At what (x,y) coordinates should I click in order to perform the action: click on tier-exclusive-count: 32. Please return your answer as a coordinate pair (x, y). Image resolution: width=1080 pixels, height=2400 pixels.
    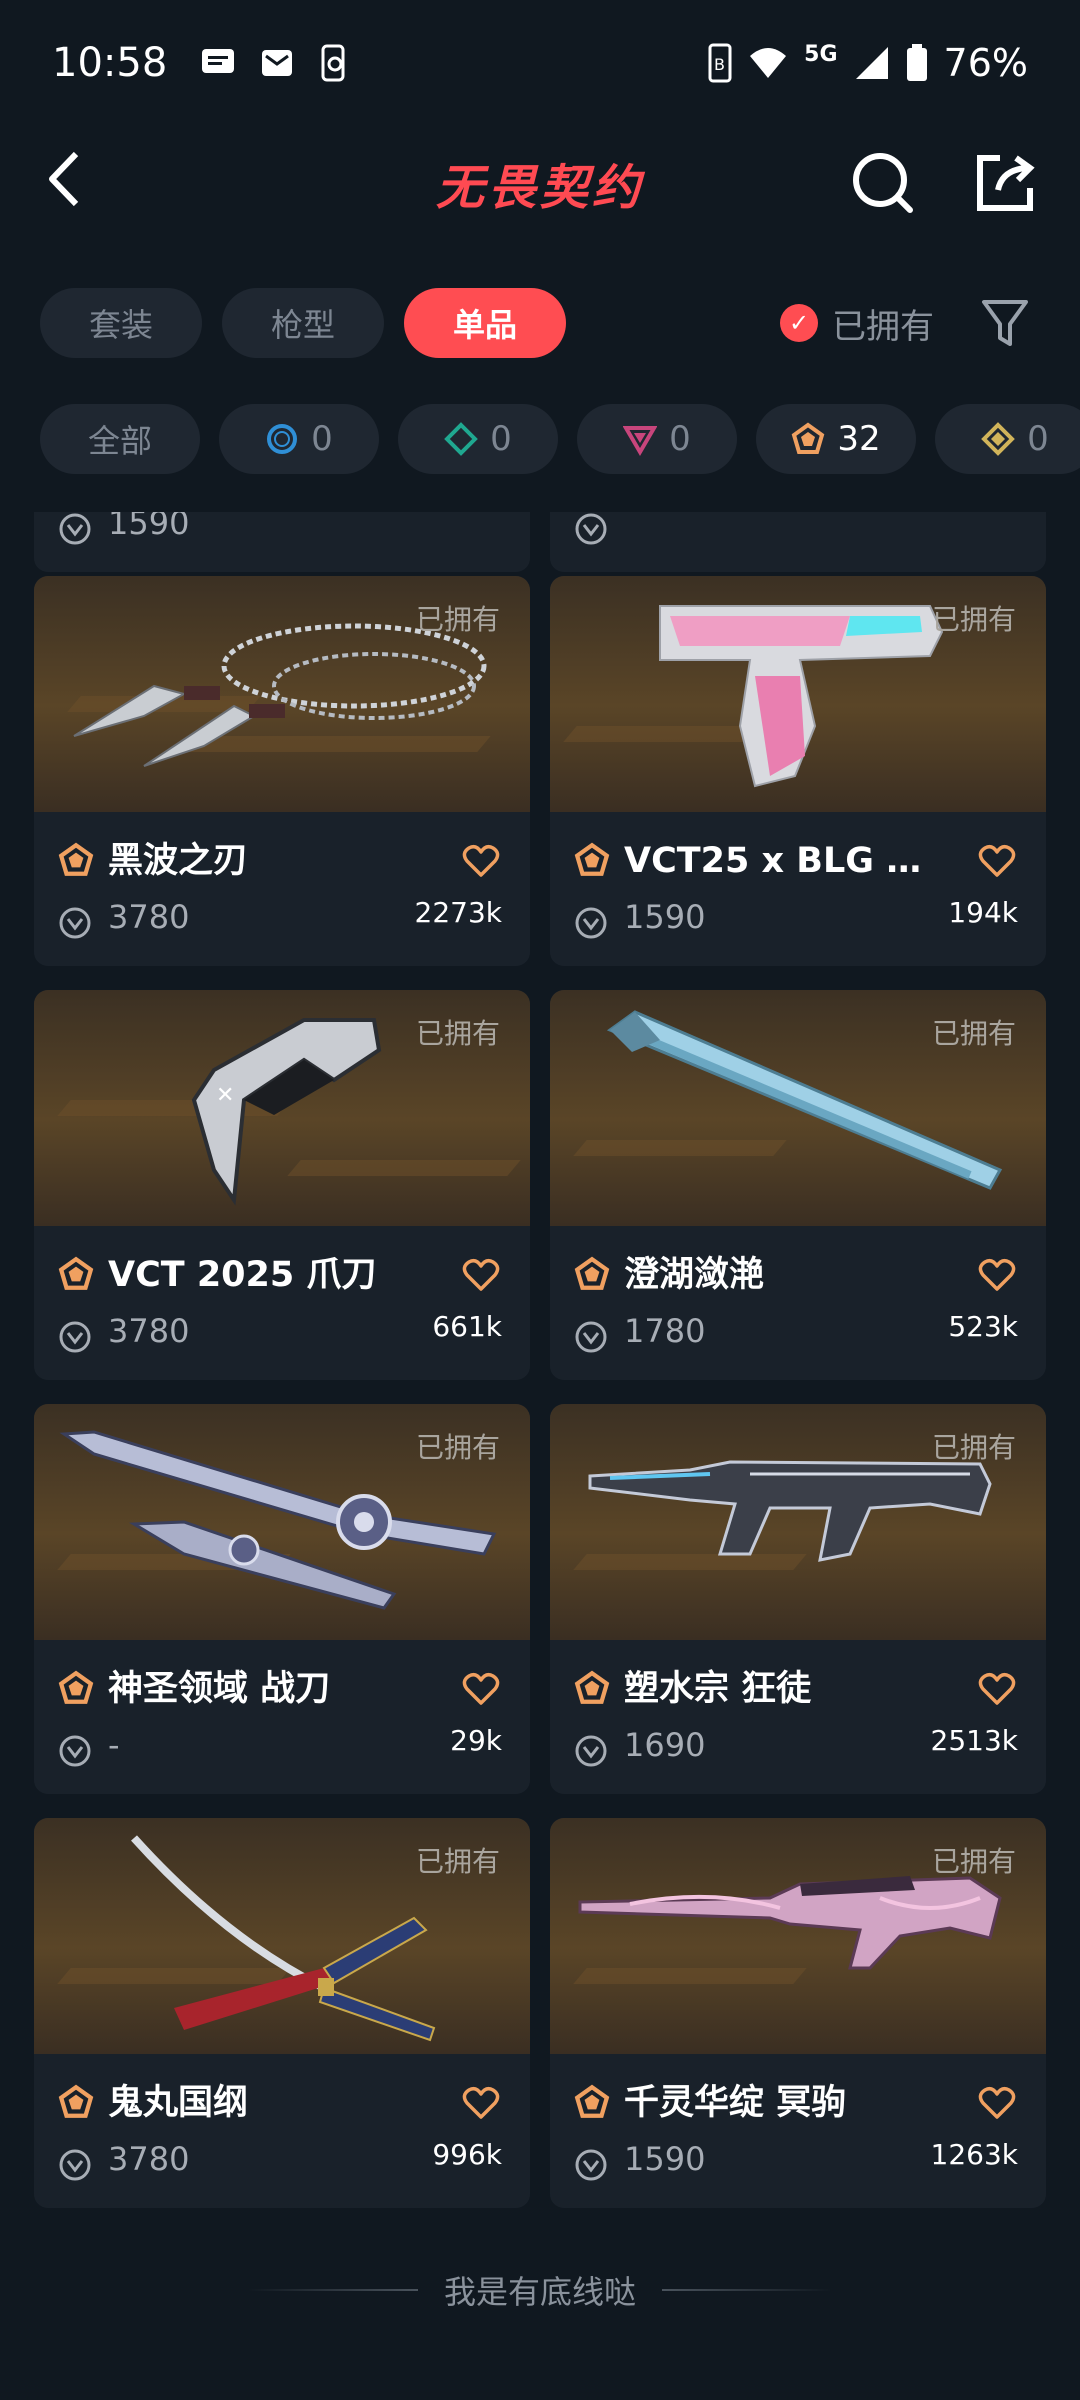
    Looking at the image, I should click on (859, 439).